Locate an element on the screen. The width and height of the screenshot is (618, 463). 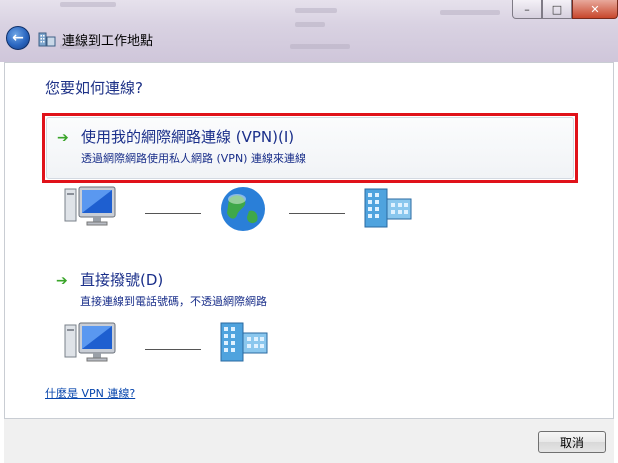
dial-up-diagram is located at coordinates (171, 344).